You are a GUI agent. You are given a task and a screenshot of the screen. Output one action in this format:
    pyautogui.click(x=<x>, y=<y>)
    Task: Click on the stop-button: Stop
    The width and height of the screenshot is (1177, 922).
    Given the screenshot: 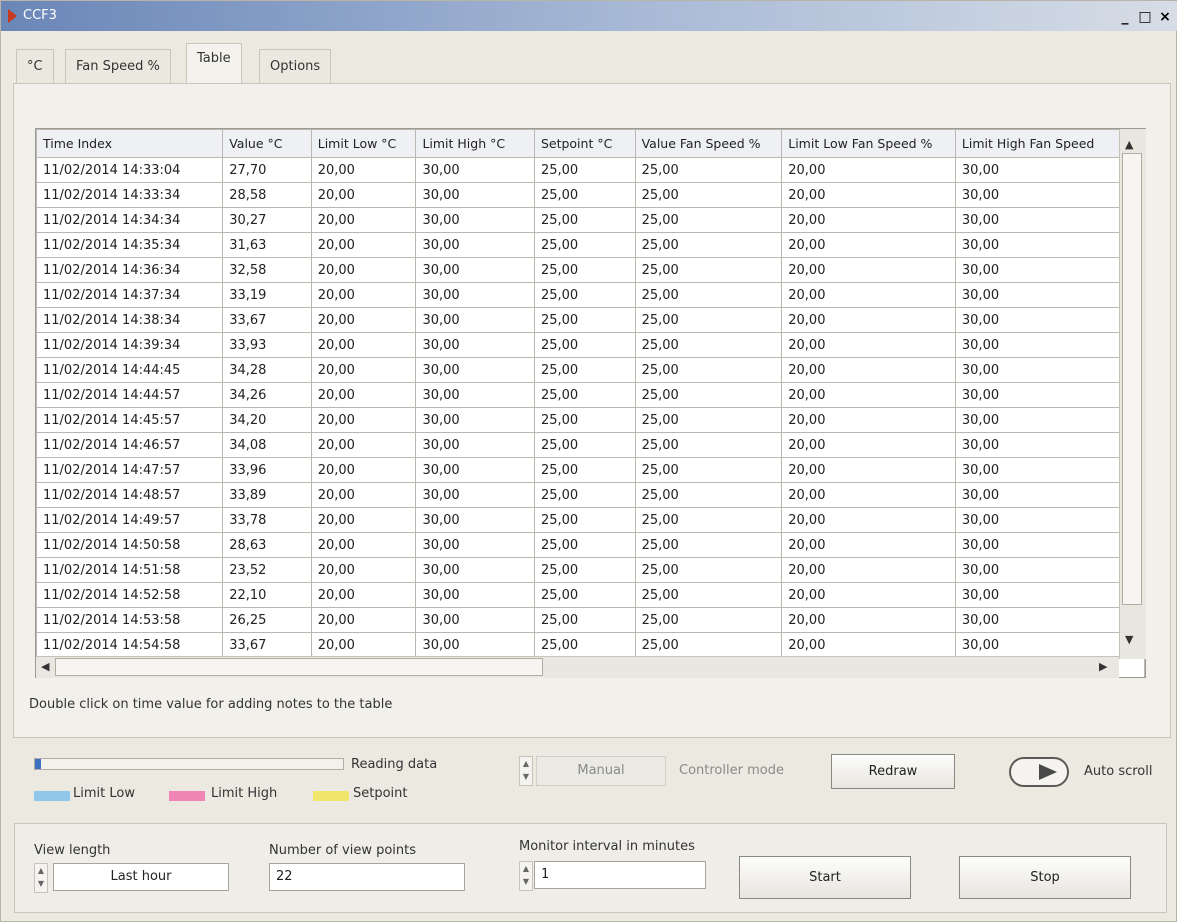 What is the action you would take?
    pyautogui.click(x=1045, y=877)
    